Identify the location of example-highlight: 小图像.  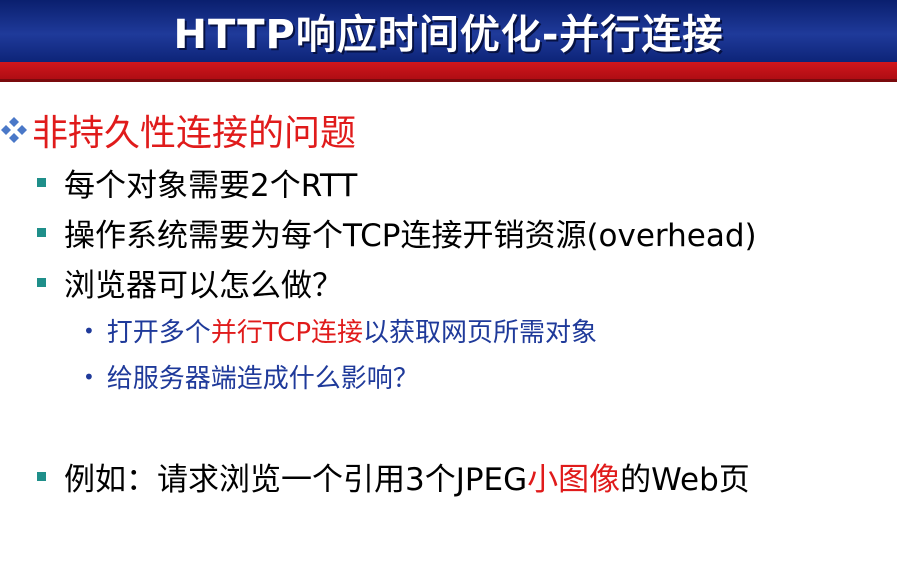
(574, 480).